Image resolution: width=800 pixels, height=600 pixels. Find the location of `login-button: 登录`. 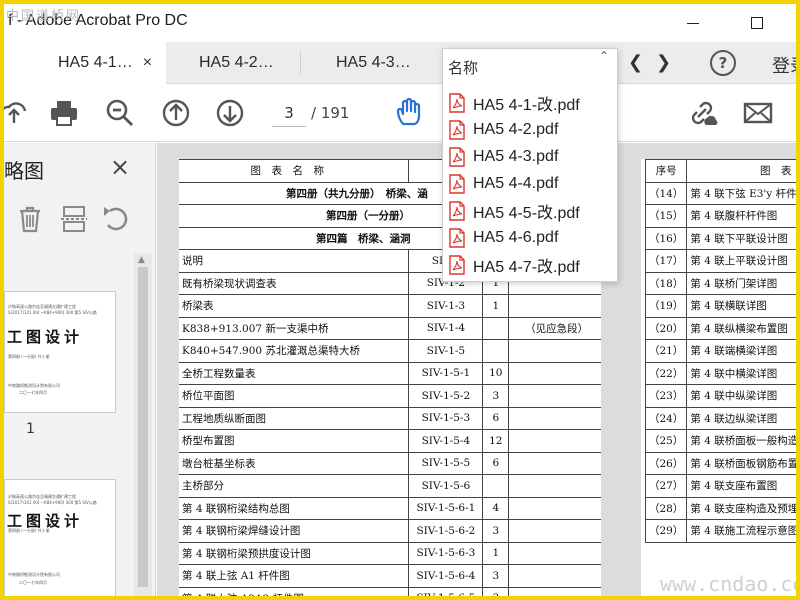

login-button: 登录 is located at coordinates (784, 65).